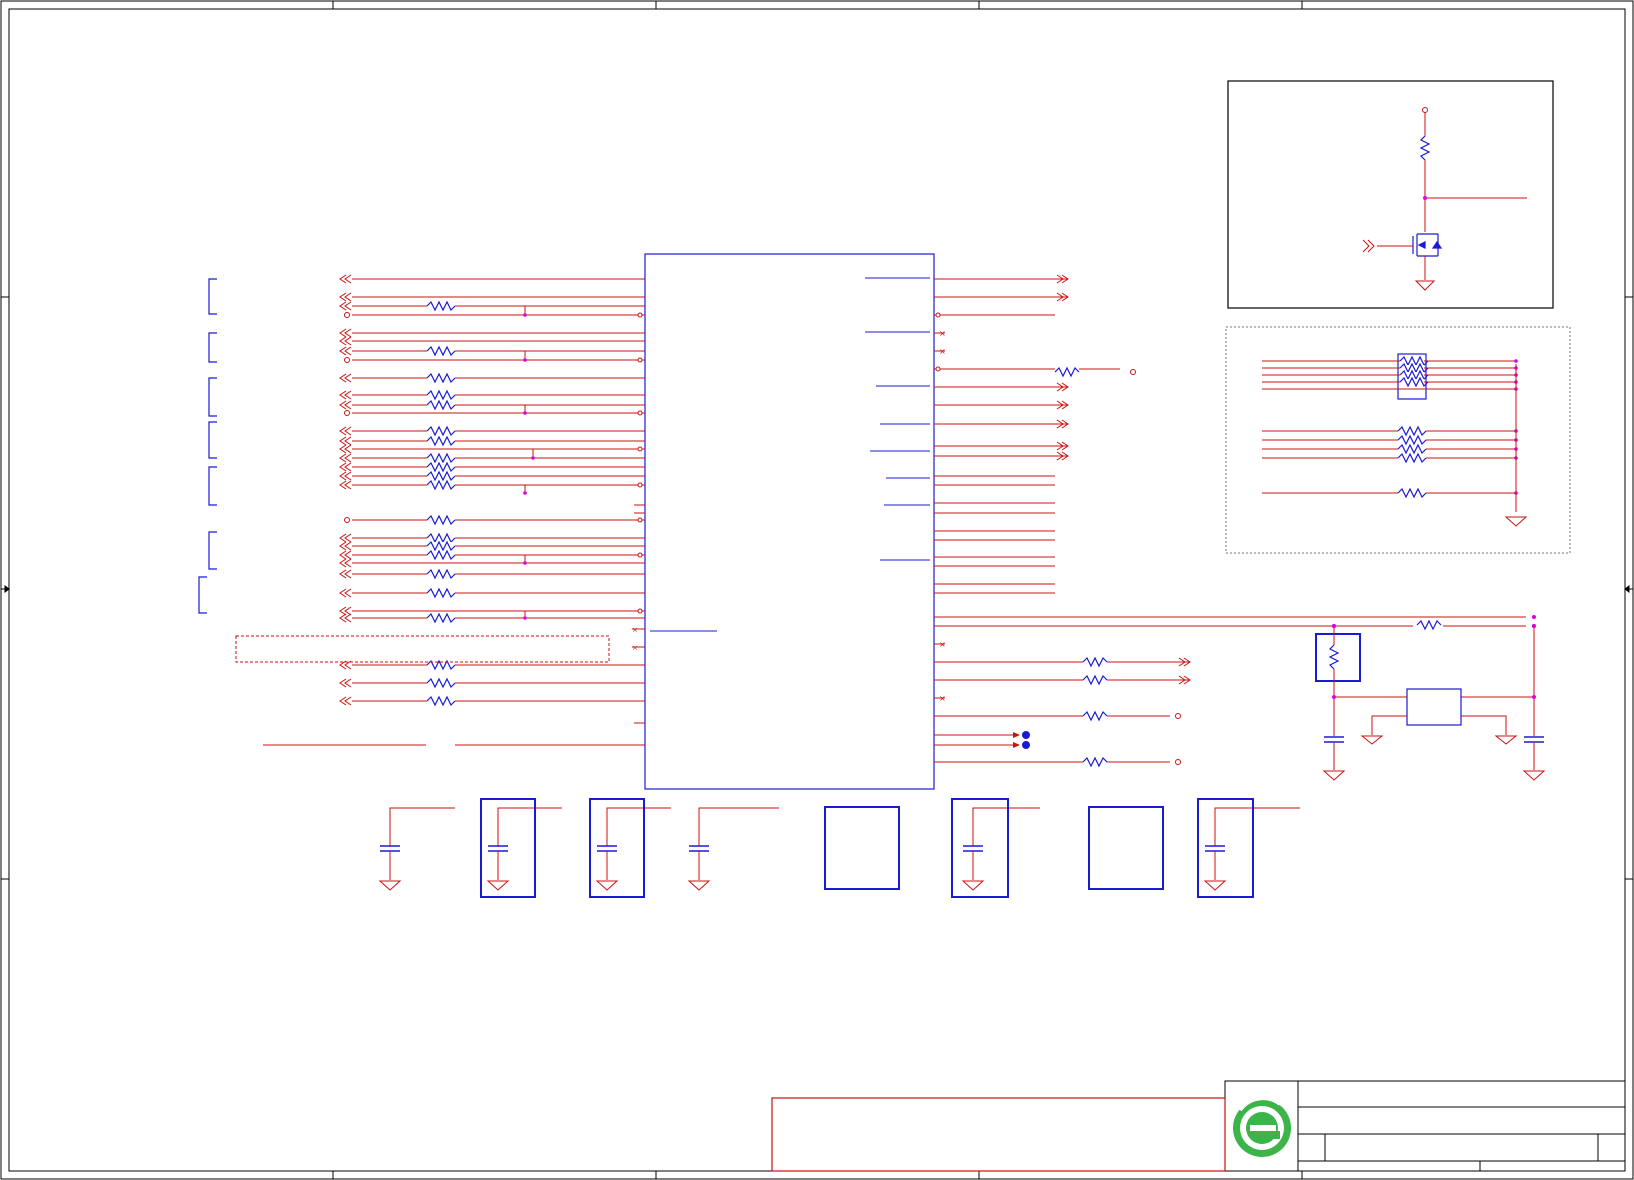 The image size is (1634, 1180). What do you see at coordinates (1430, 700) in the screenshot?
I see `regulator-area` at bounding box center [1430, 700].